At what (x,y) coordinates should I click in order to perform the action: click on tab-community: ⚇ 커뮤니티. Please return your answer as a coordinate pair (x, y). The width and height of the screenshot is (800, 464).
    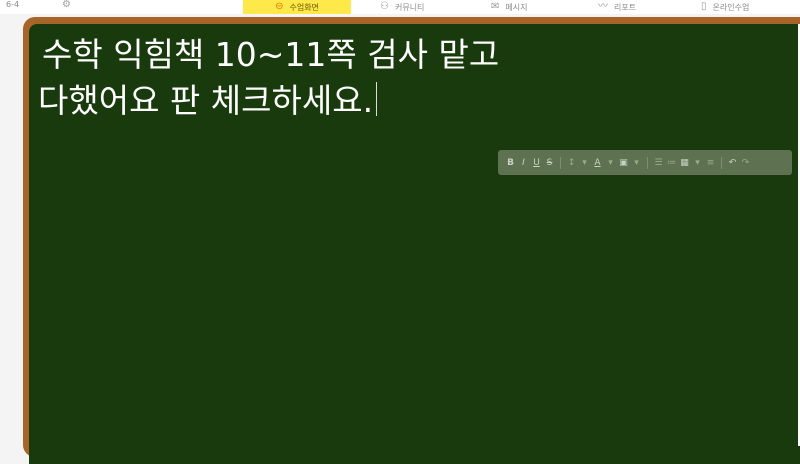
    Looking at the image, I should click on (402, 7).